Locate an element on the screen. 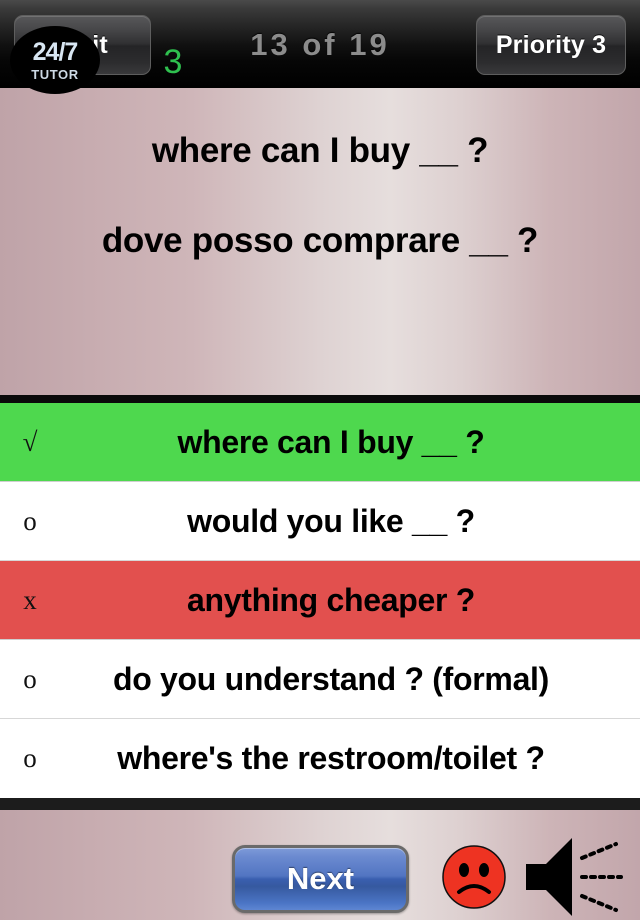  answer-row: o would you like __ ? is located at coordinates (320, 521).